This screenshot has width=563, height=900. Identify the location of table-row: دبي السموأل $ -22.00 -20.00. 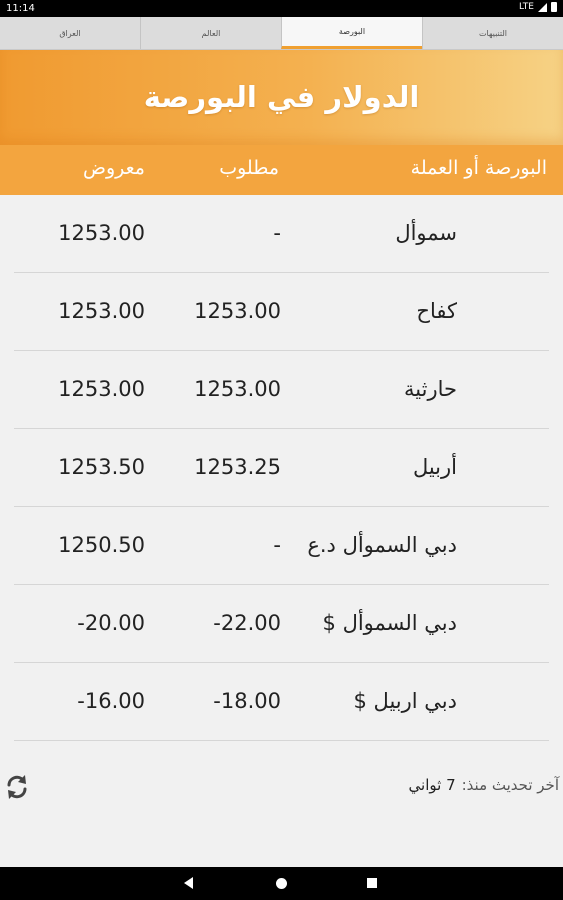
(281, 624).